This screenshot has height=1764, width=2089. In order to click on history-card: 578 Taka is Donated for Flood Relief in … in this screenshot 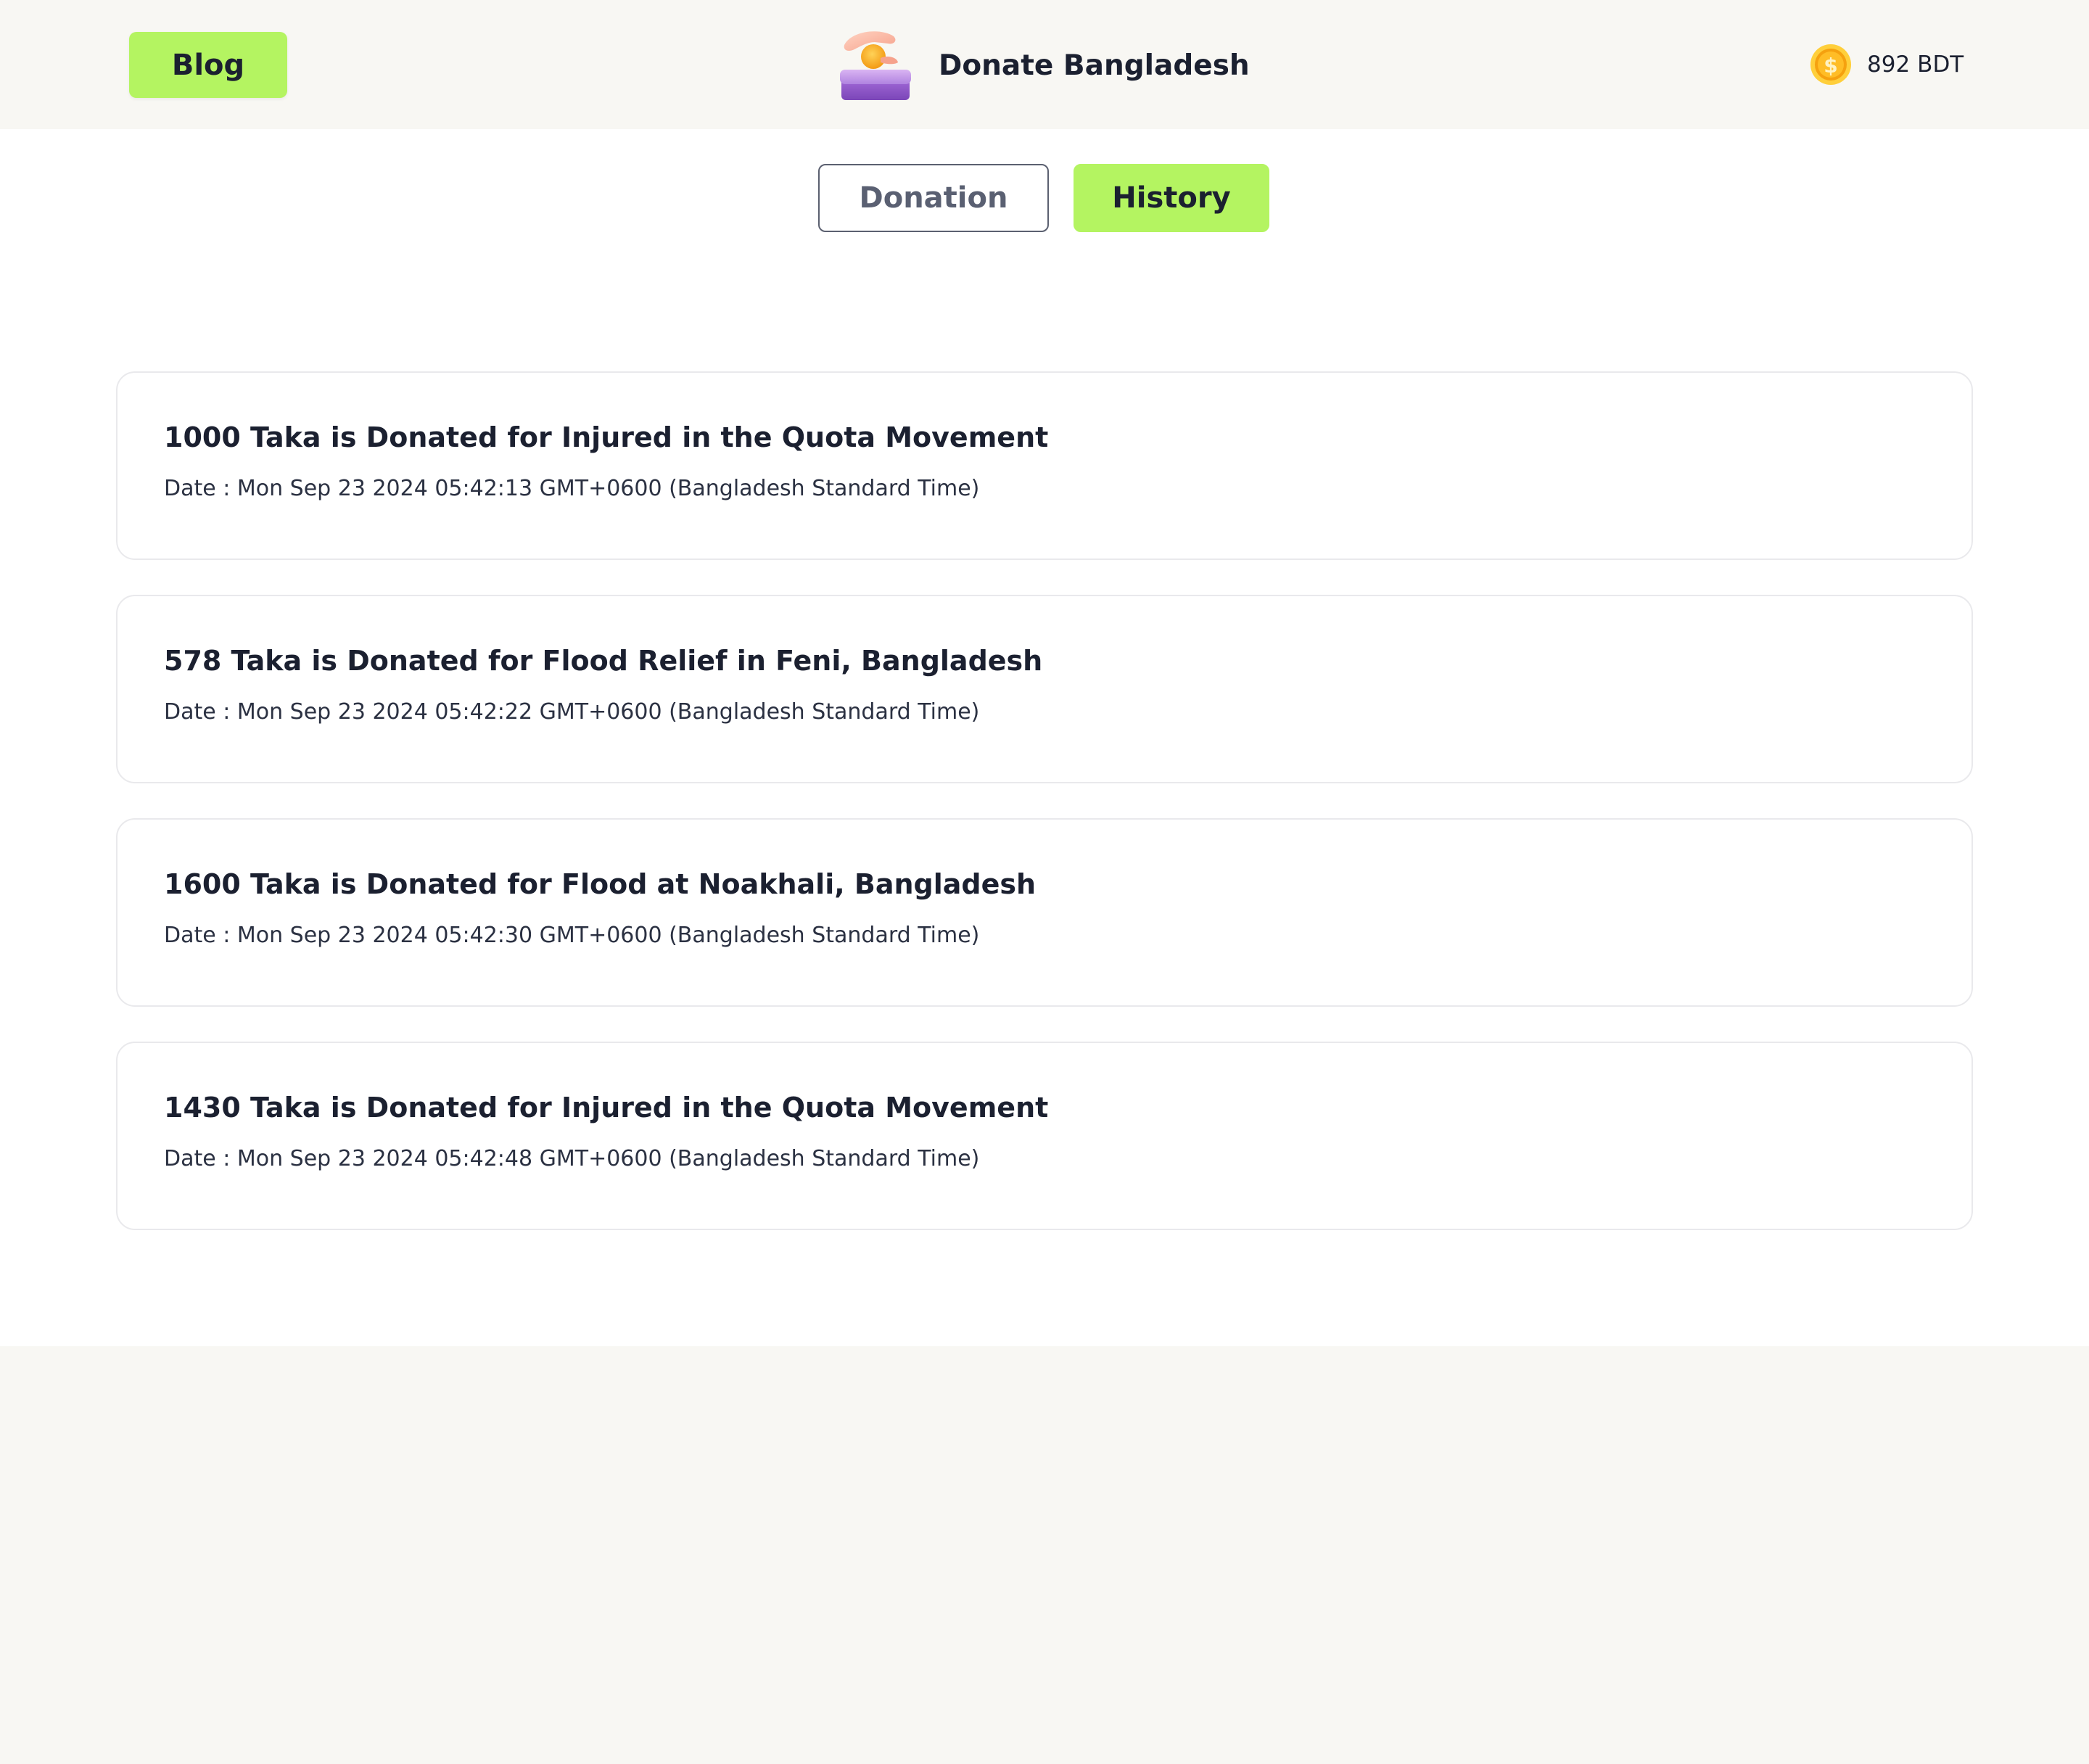, I will do `click(1044, 689)`.